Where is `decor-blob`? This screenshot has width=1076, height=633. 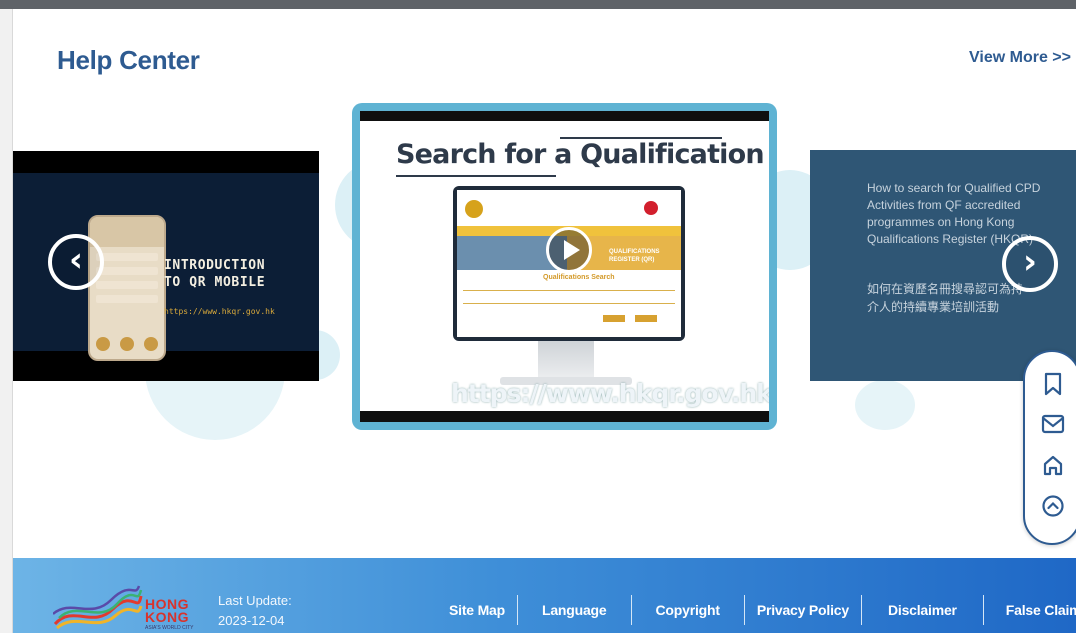
decor-blob is located at coordinates (885, 405).